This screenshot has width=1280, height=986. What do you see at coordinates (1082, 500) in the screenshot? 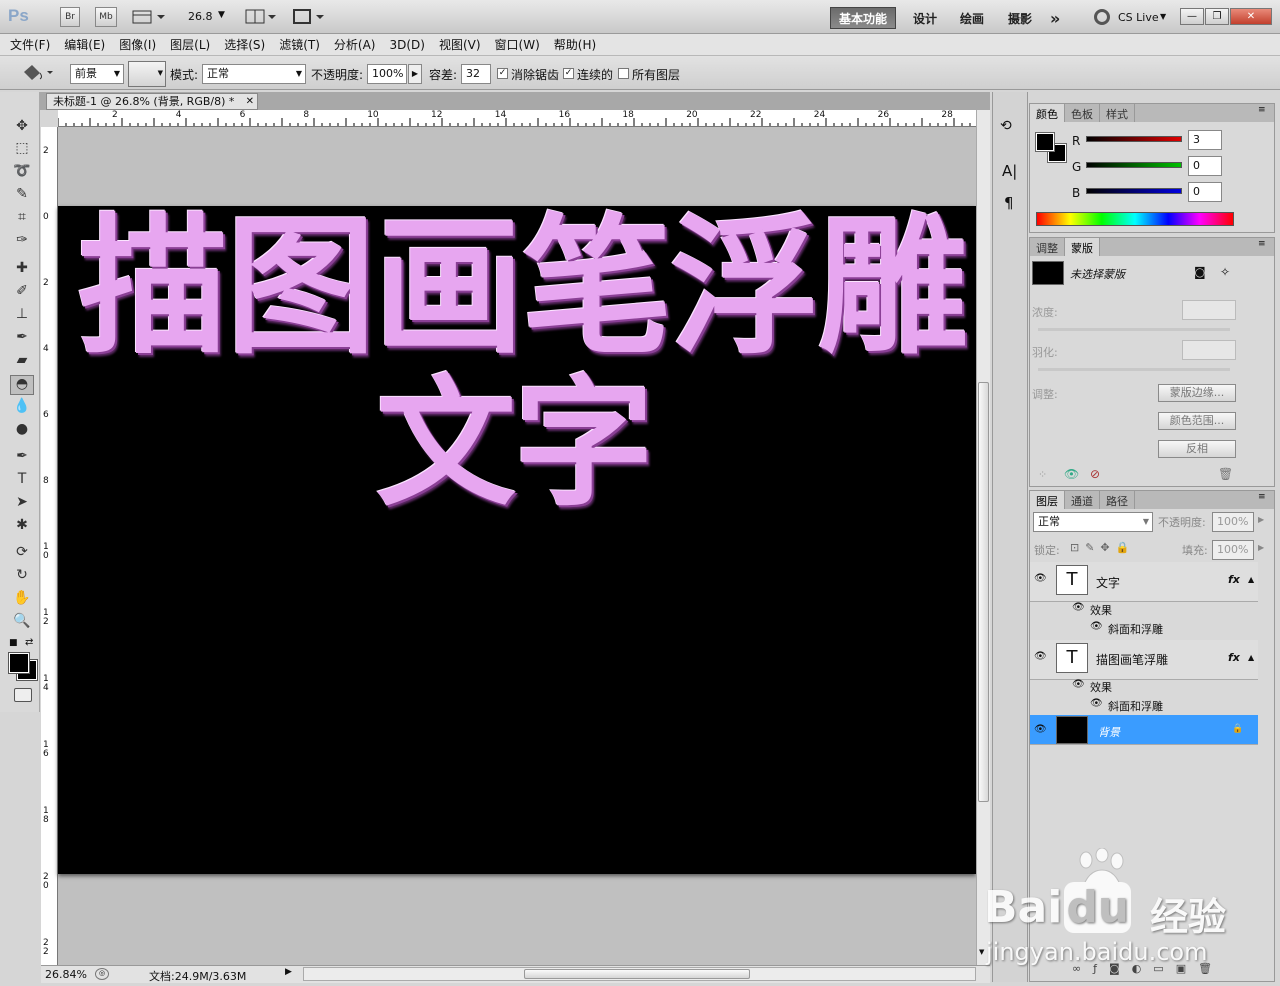
I see `tab-channels: 通道` at bounding box center [1082, 500].